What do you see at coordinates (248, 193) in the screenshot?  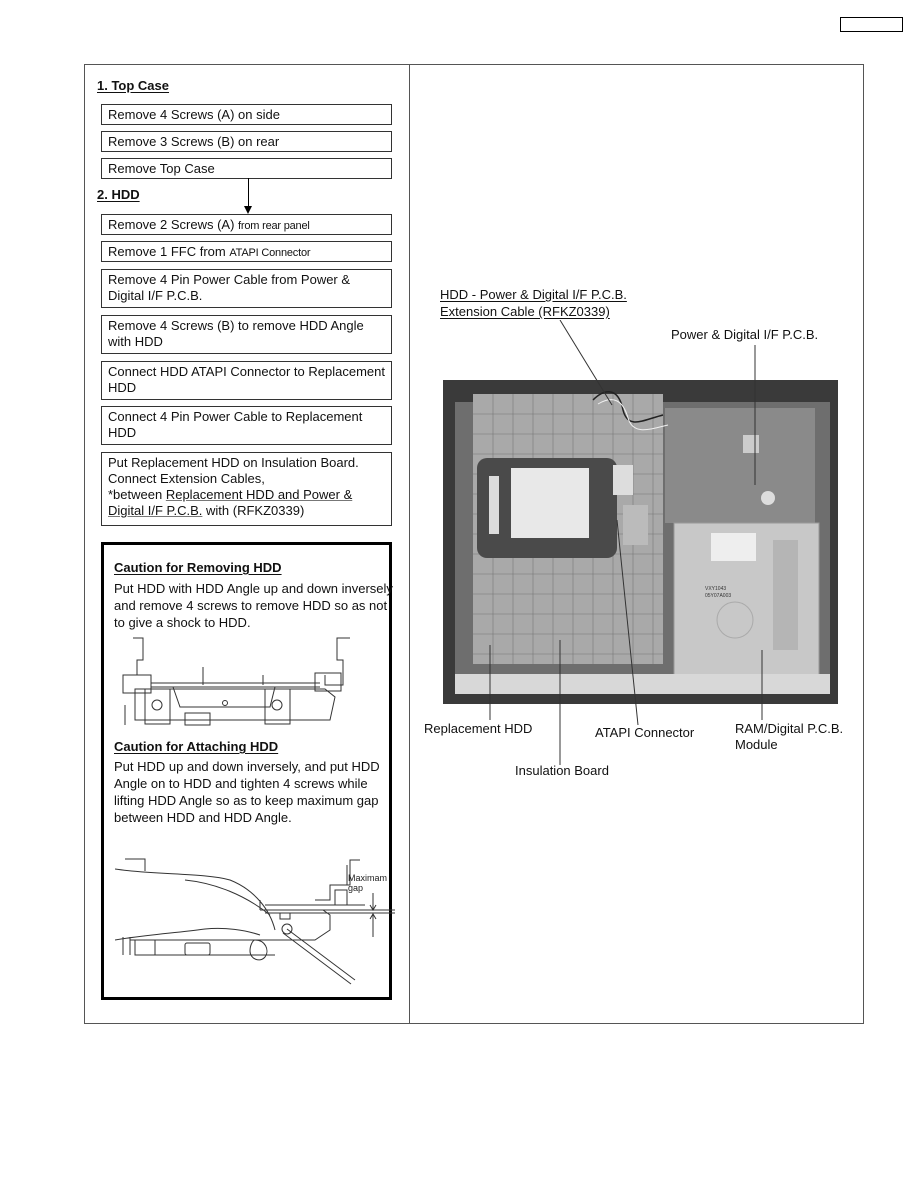 I see `flow-arrow-line` at bounding box center [248, 193].